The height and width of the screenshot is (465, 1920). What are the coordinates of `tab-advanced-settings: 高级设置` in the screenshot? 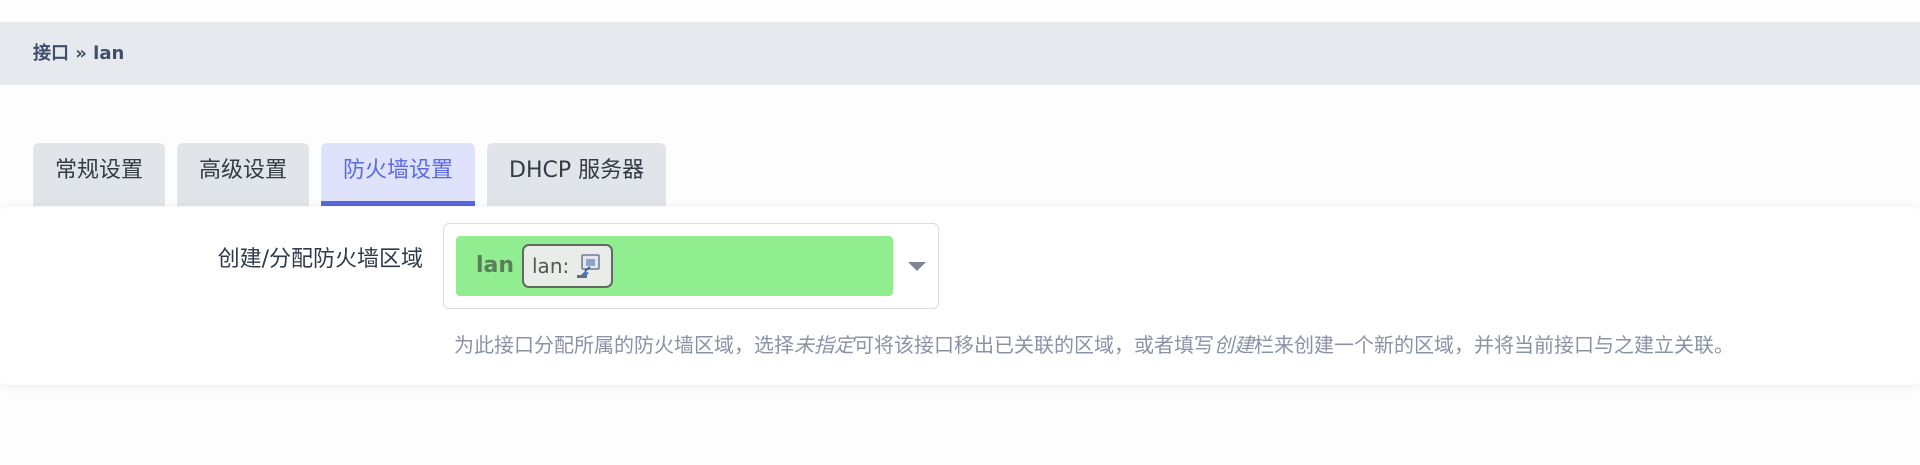 It's located at (243, 174).